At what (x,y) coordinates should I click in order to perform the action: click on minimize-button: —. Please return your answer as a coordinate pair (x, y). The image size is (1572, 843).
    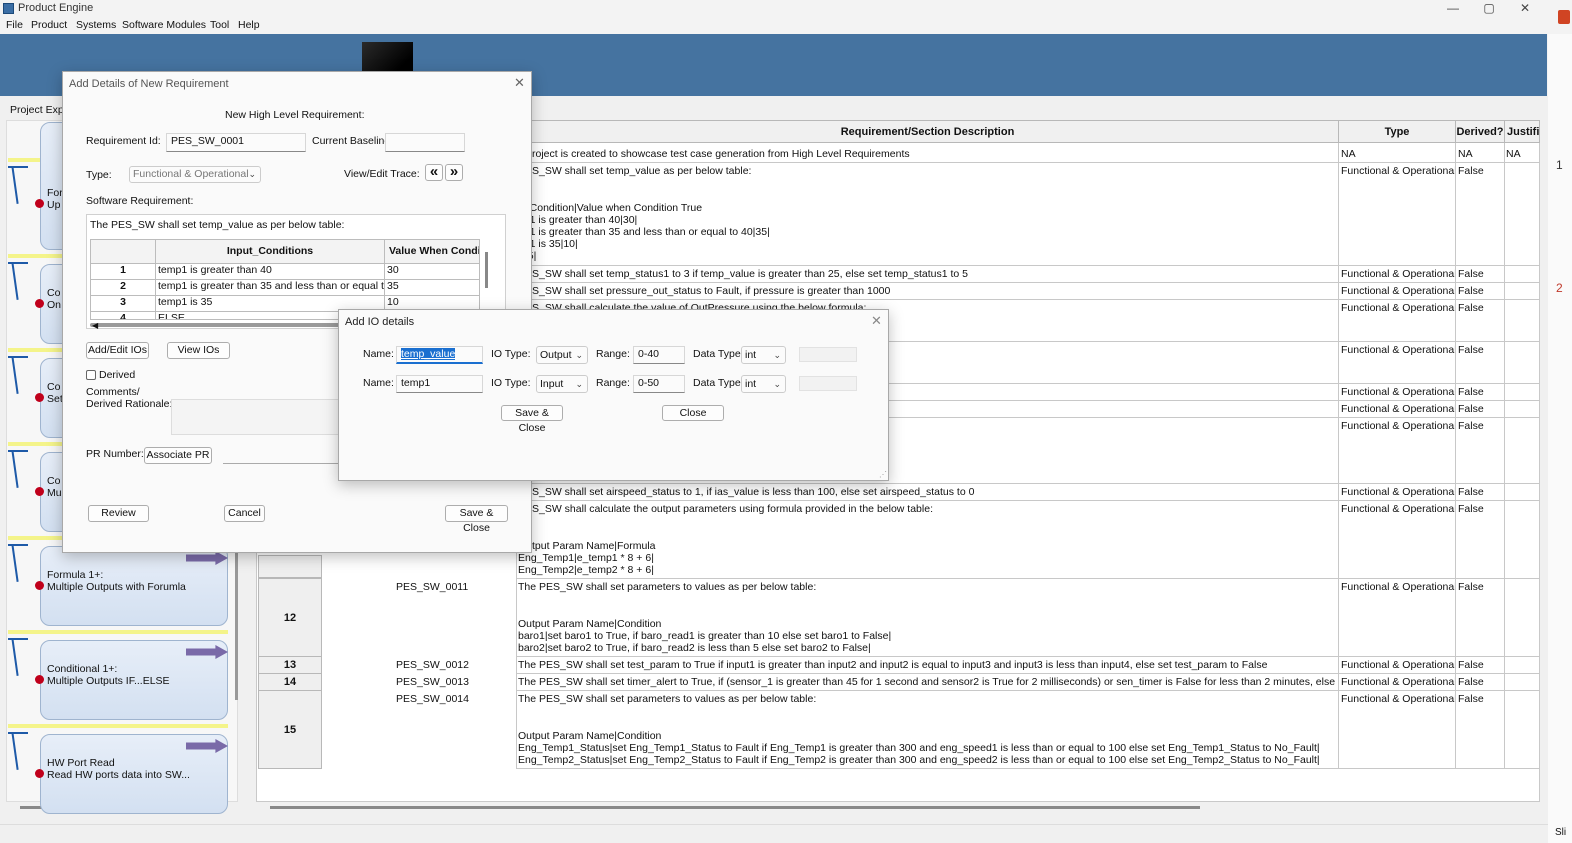
    Looking at the image, I should click on (1453, 8).